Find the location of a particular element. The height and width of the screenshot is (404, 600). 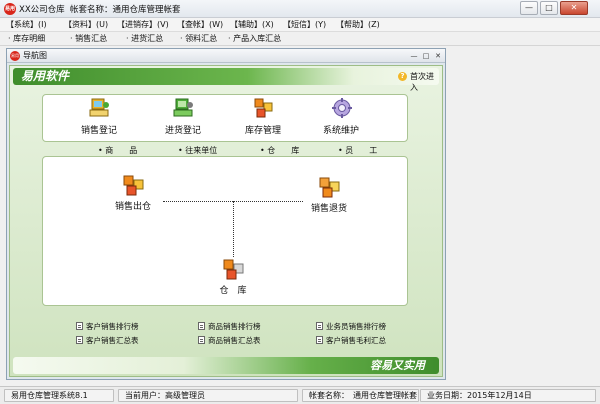

system-maintenance-label: 系统维护 is located at coordinates (340, 131).